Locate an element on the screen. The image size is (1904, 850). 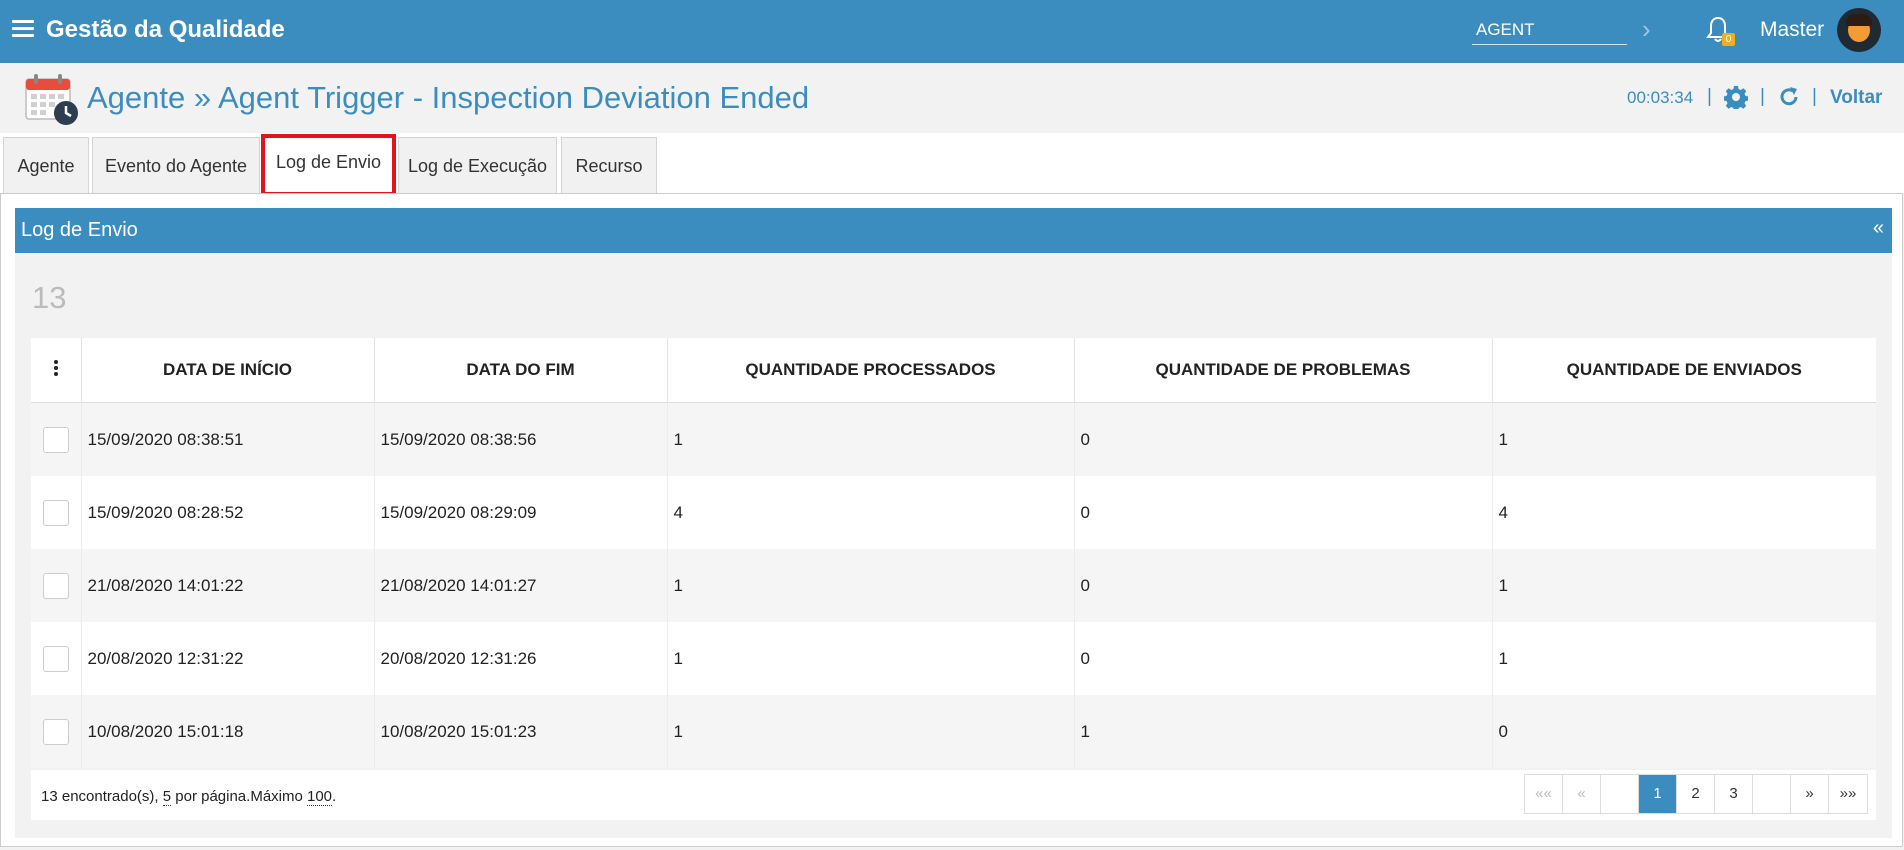
column-header: QUANTIDADE DE PROBLEMAS is located at coordinates (1283, 370).